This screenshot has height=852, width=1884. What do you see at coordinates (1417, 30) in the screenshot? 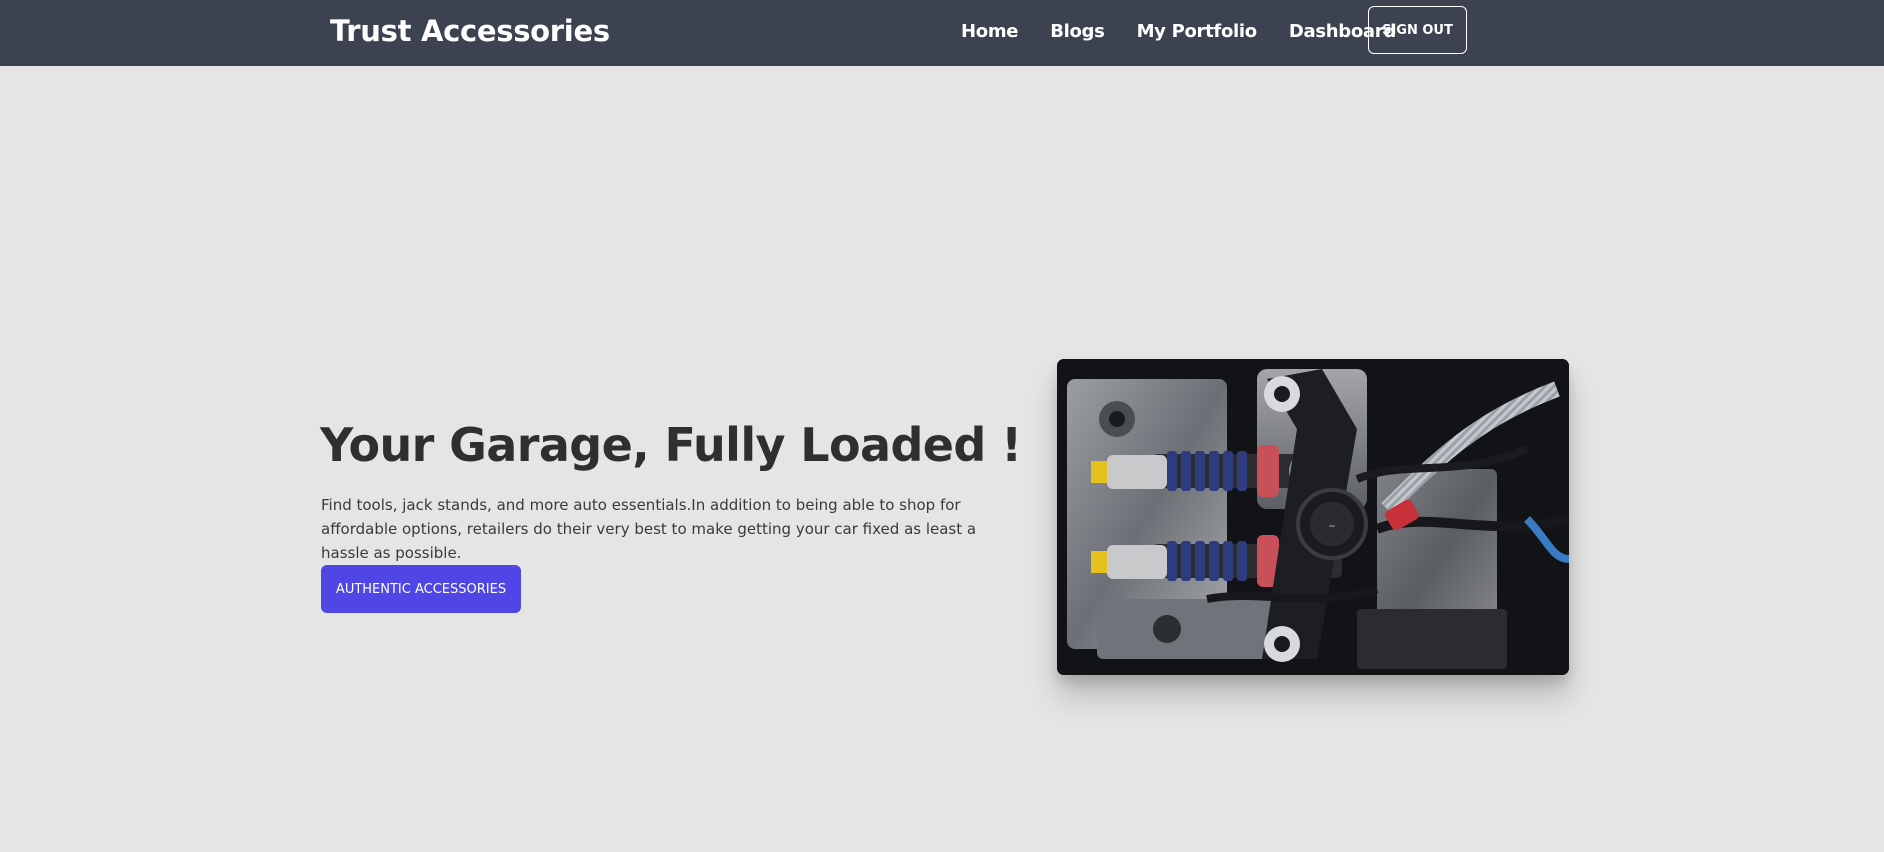
I see `sign-out-button: SIGN OUT` at bounding box center [1417, 30].